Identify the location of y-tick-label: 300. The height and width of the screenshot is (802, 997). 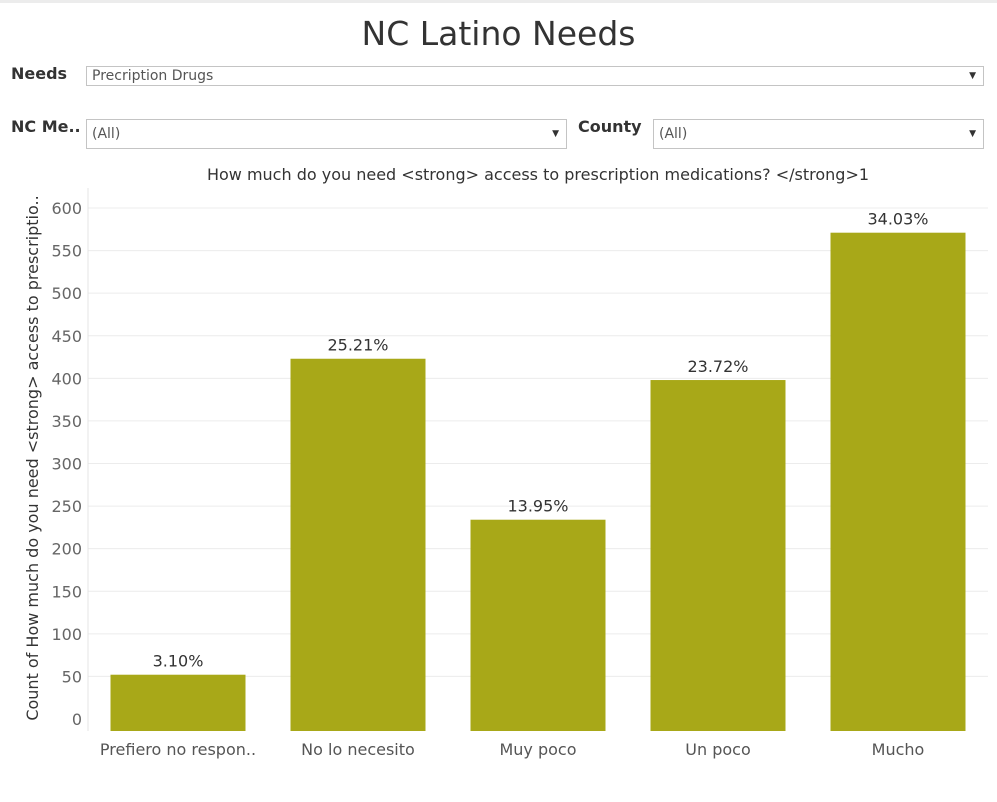
(66, 464).